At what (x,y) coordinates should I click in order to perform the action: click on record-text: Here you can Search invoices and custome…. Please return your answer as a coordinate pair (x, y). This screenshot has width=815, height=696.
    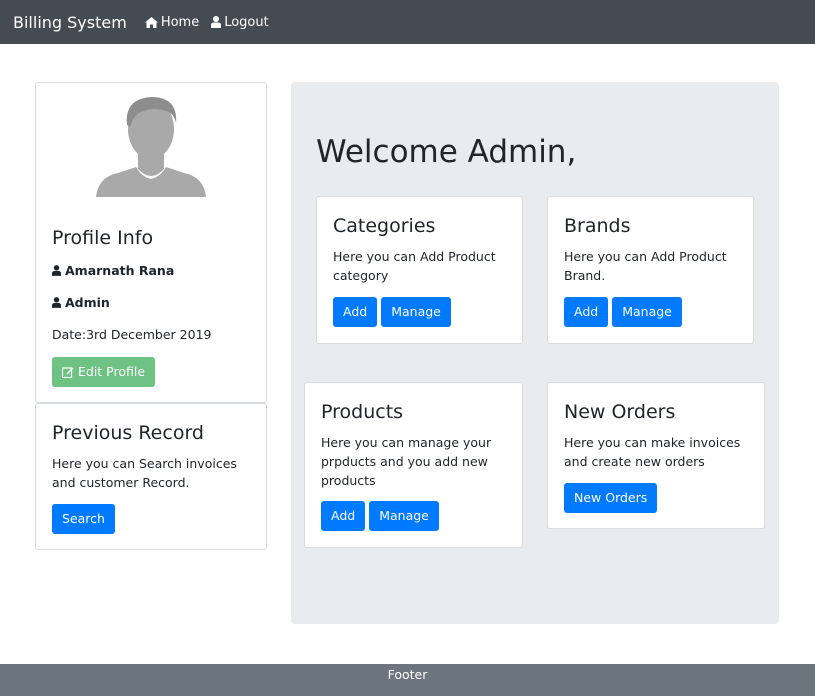
    Looking at the image, I should click on (144, 473).